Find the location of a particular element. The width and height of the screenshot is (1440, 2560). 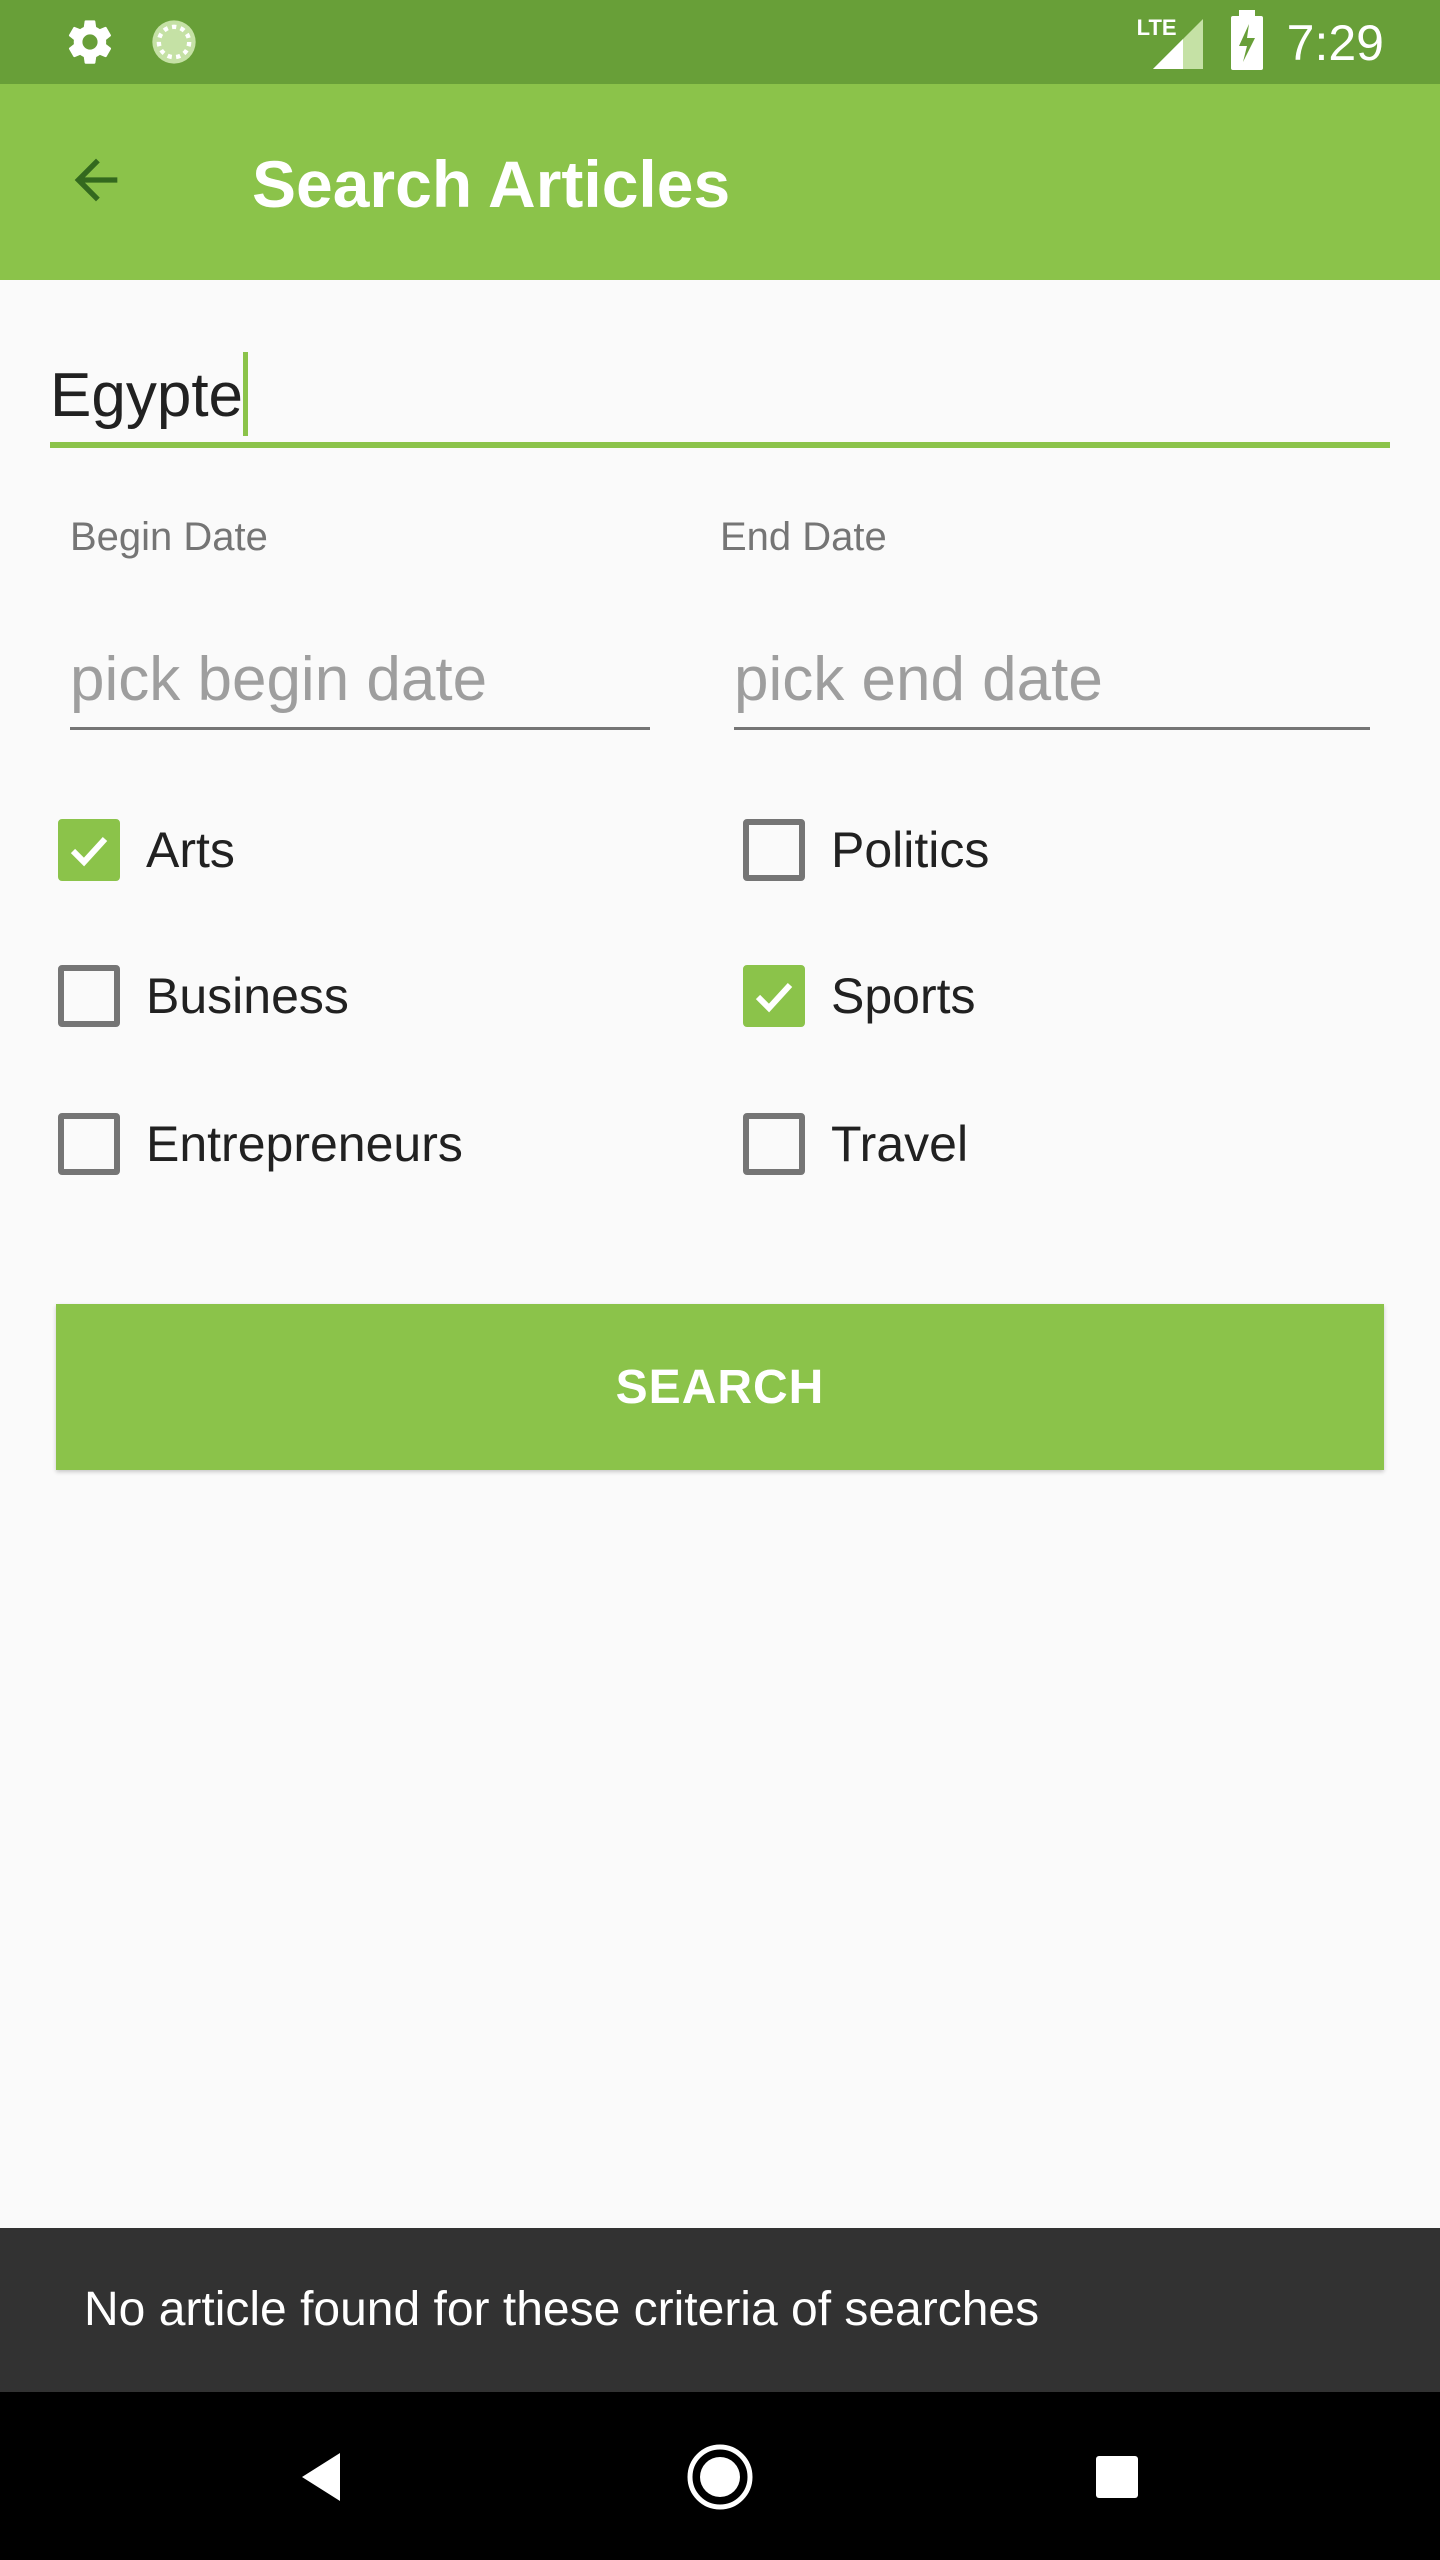

home-circle-icon is located at coordinates (720, 2477).